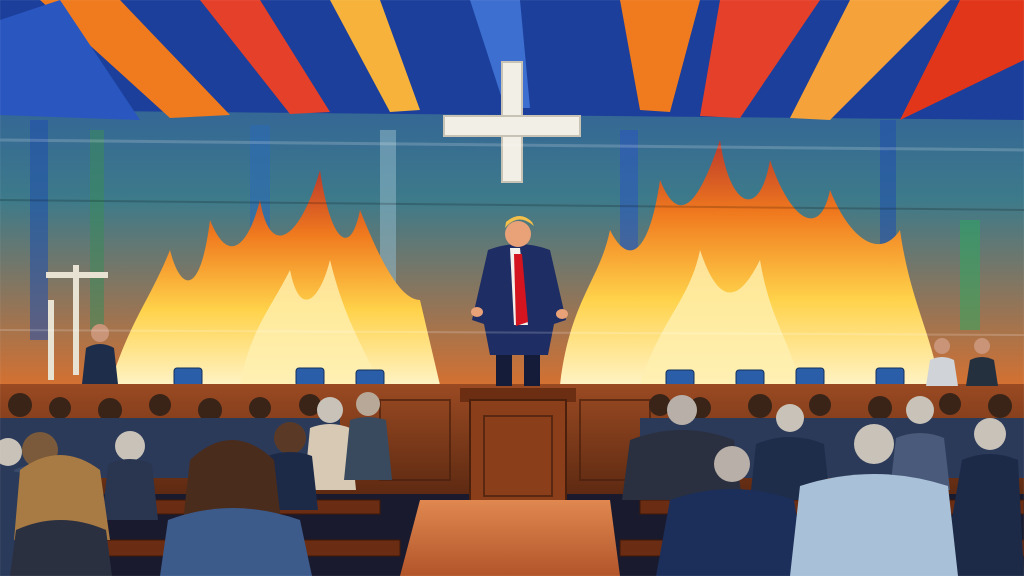 This screenshot has height=576, width=1024. What do you see at coordinates (823, 484) in the screenshot?
I see `audience-right` at bounding box center [823, 484].